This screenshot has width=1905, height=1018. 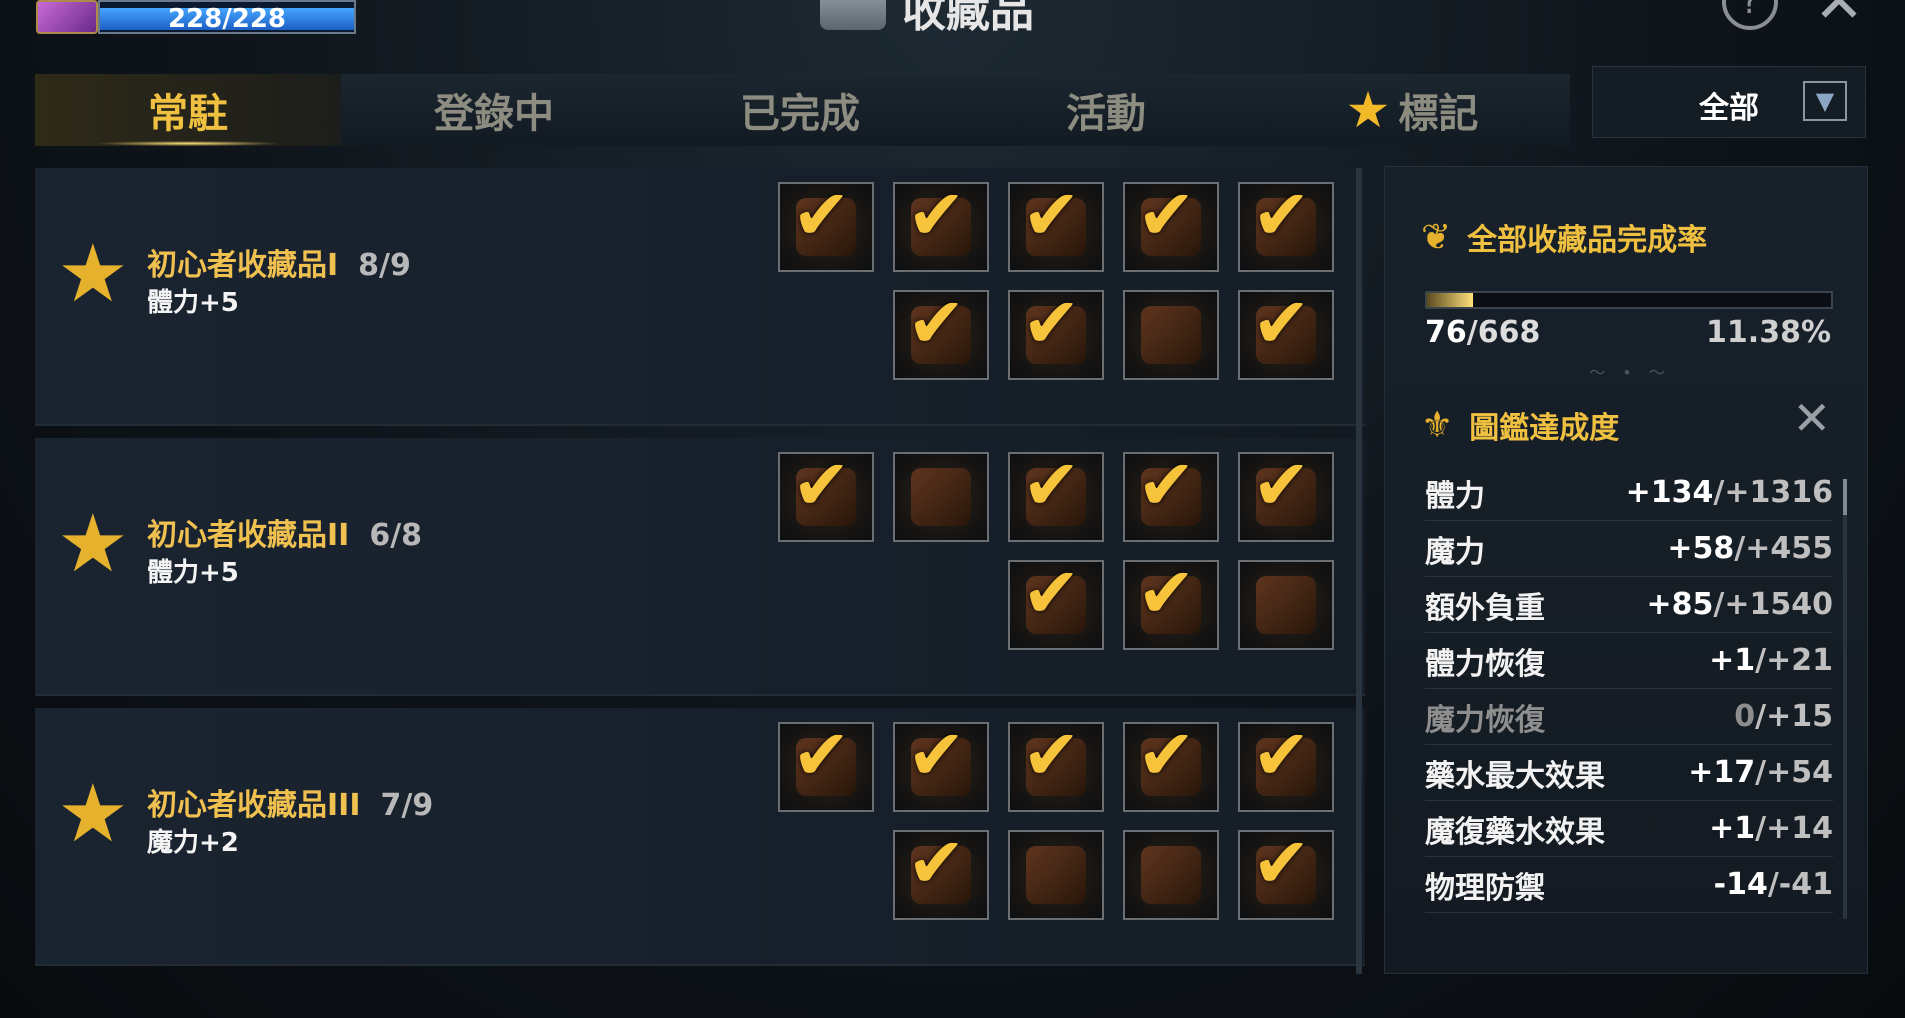 What do you see at coordinates (1701, 548) in the screenshot?
I see `stat-current: +58` at bounding box center [1701, 548].